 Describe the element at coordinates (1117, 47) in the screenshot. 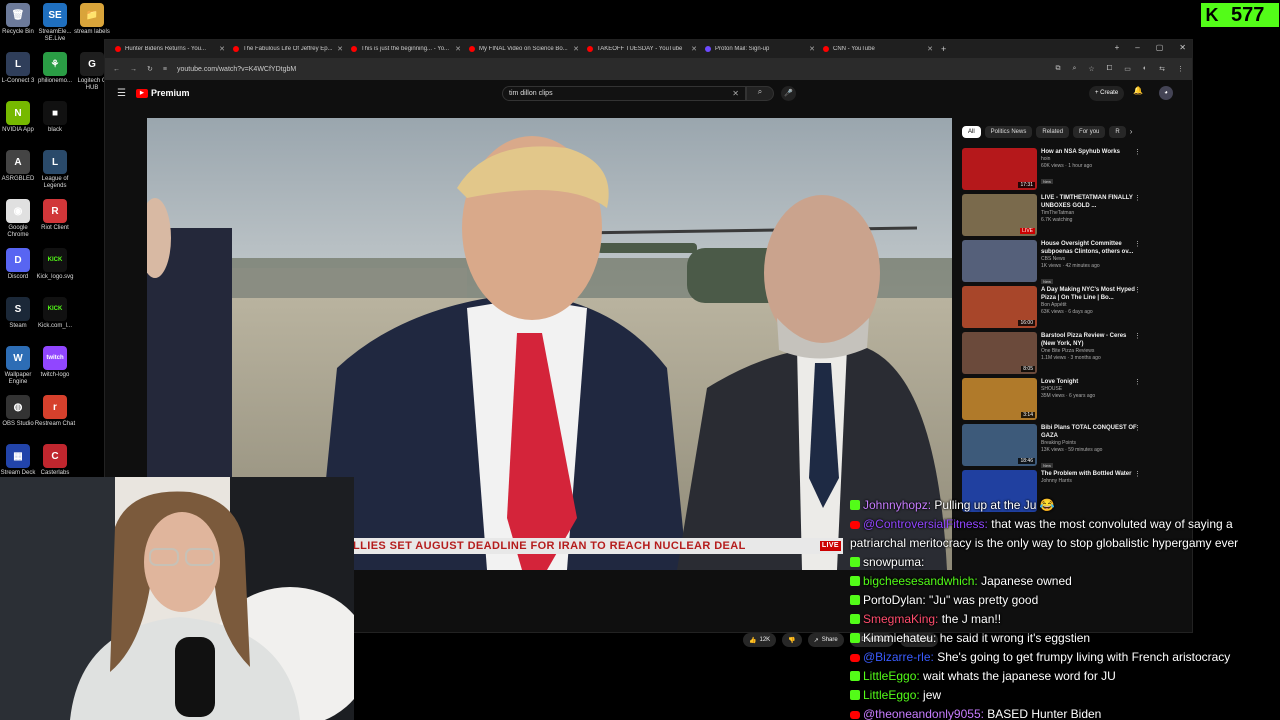

I see `new-window-icon: +` at that location.